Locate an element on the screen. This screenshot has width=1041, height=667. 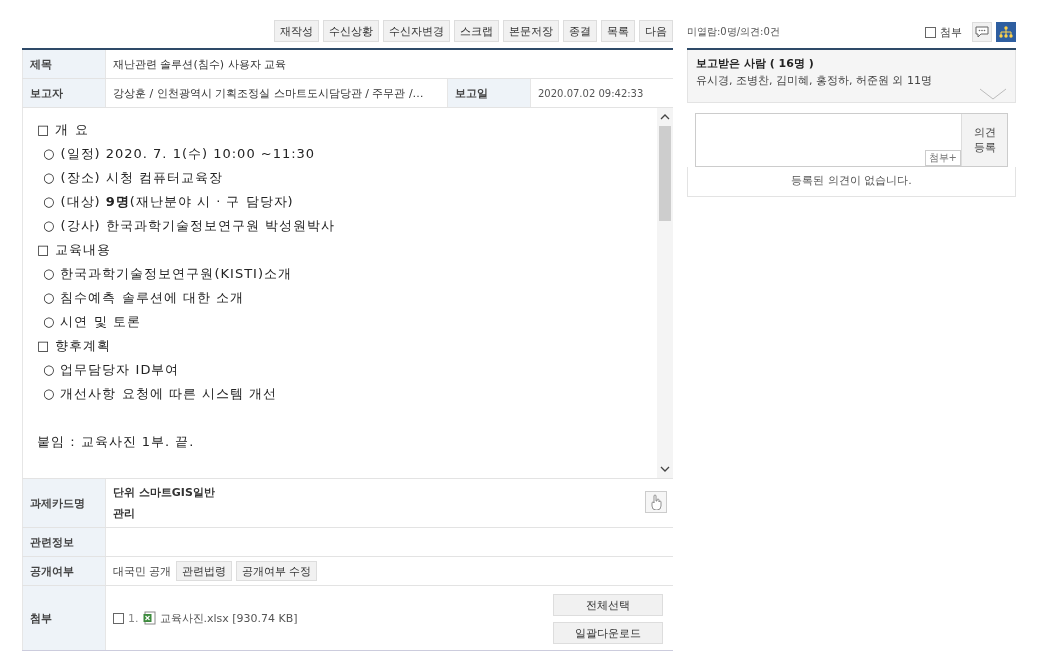
attachment-filter-checkbox is located at coordinates (930, 32).